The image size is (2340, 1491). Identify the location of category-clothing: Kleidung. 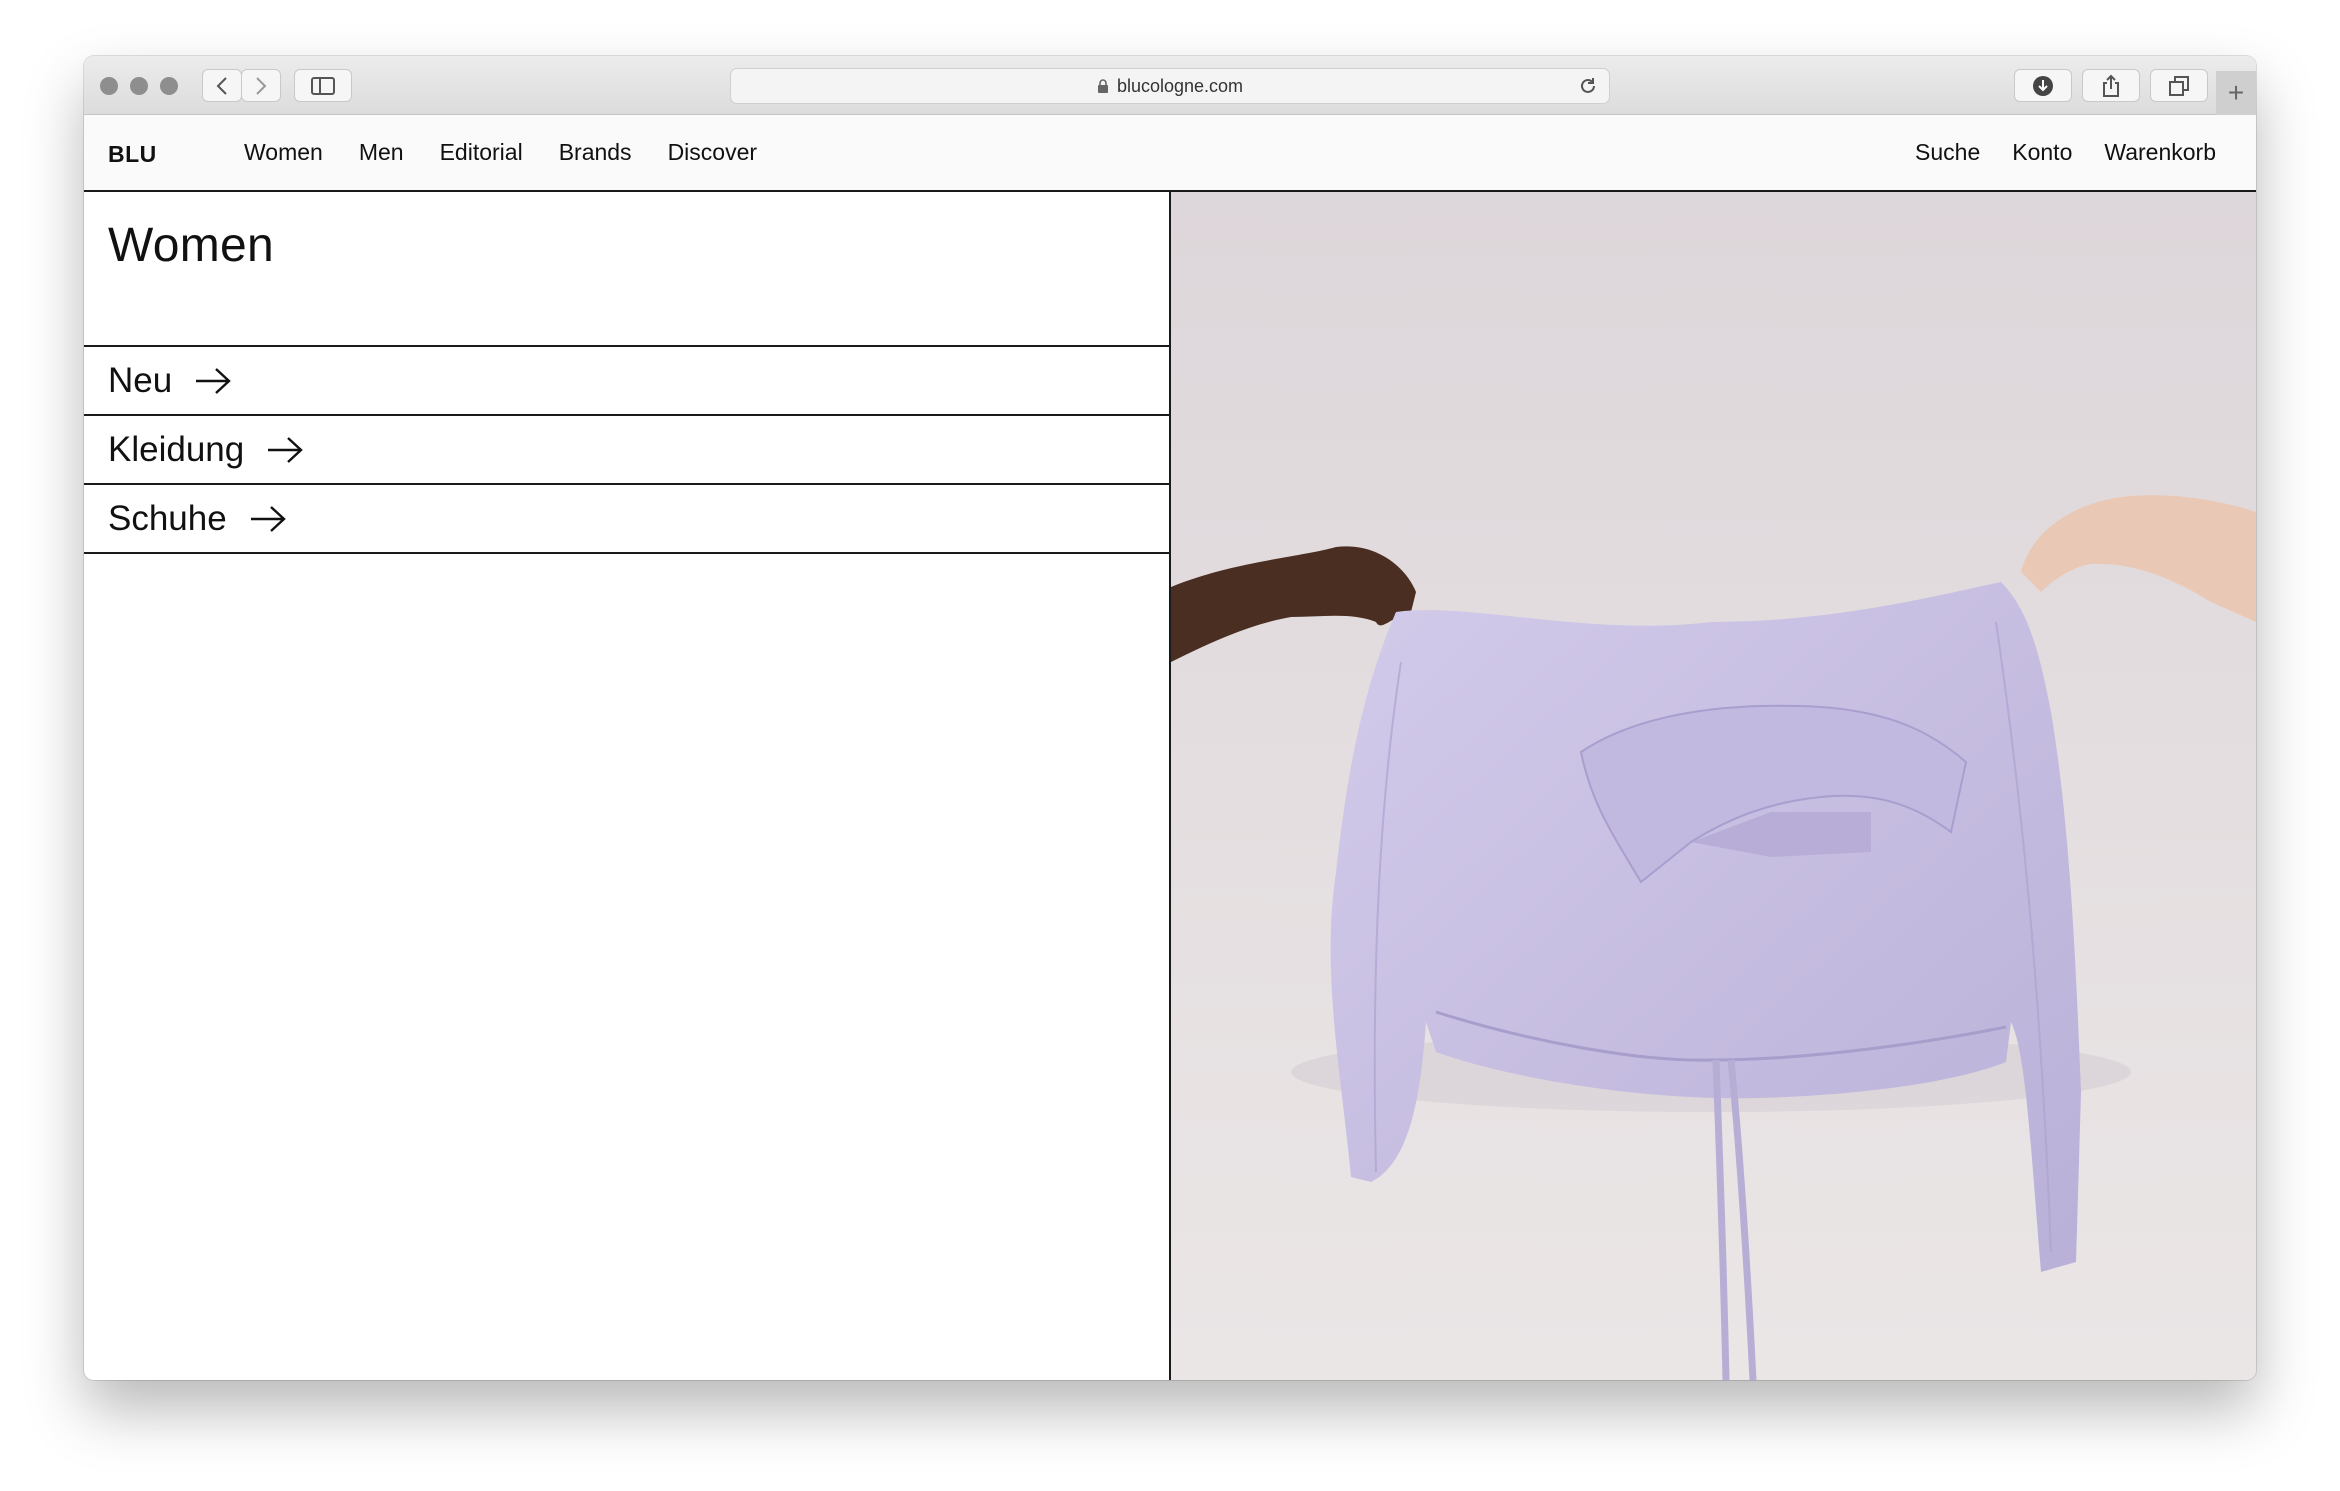
(626, 450).